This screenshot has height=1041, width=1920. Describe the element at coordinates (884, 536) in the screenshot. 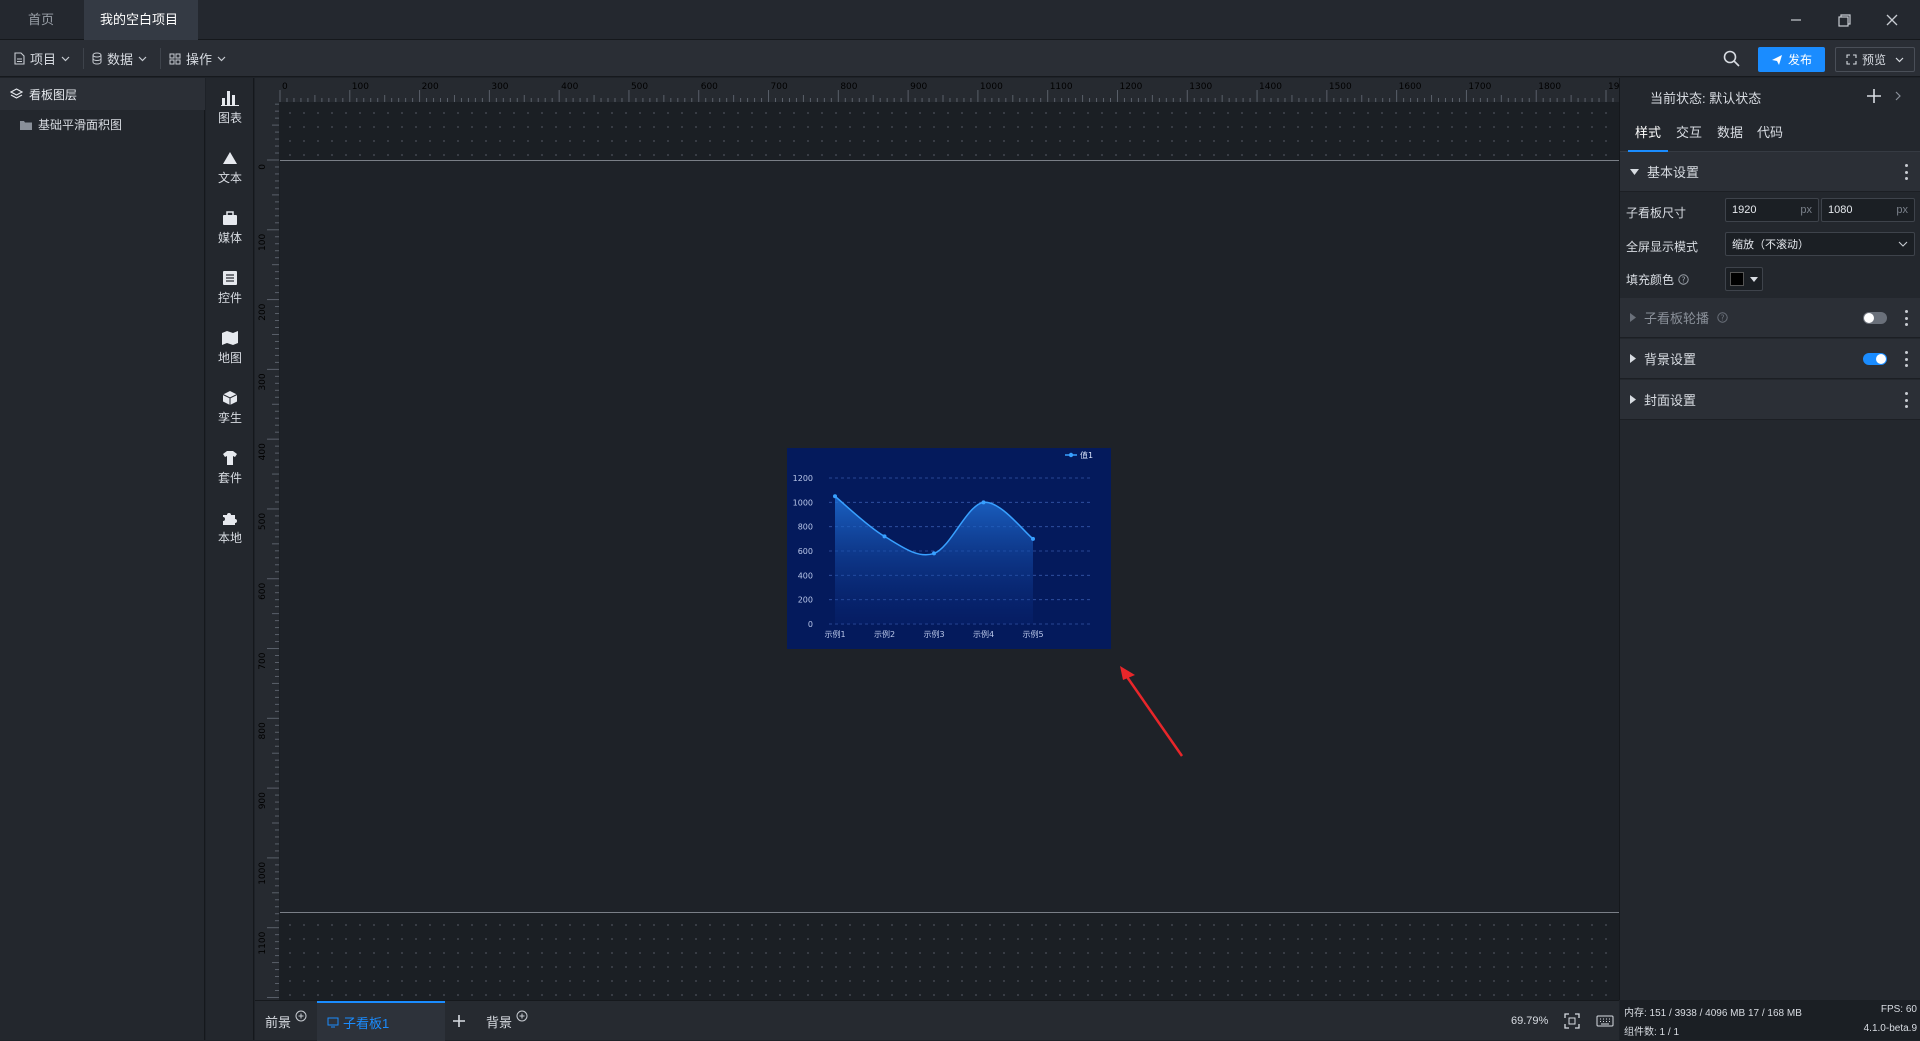

I see `data-point` at that location.